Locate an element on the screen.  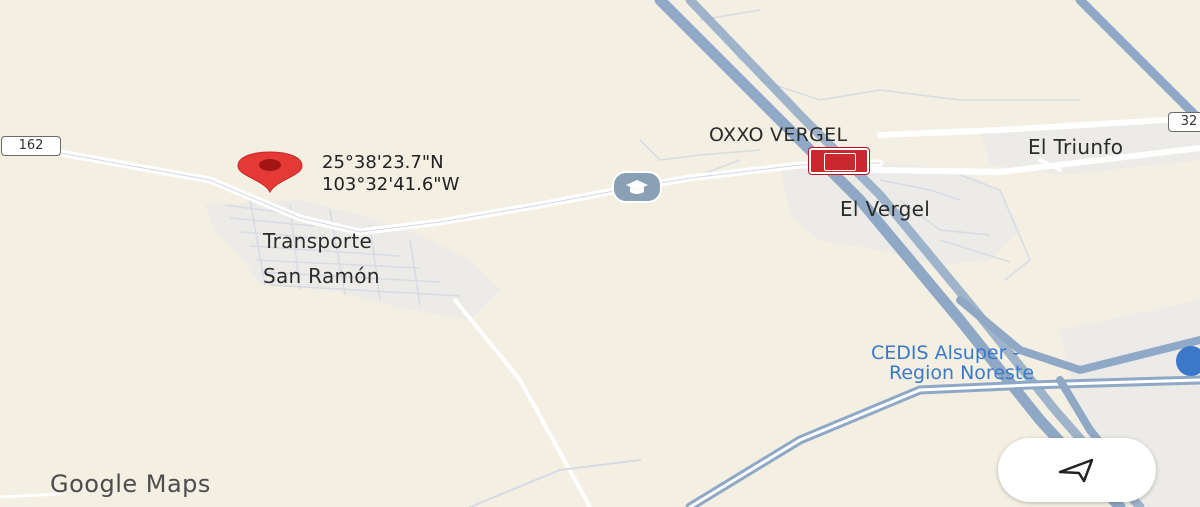
poi-marker-edge is located at coordinates (1188, 361).